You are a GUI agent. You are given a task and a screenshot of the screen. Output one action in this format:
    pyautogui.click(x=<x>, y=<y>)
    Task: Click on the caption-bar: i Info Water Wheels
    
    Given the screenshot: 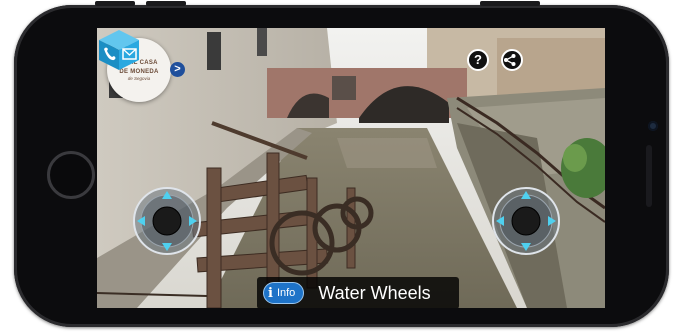 What is the action you would take?
    pyautogui.click(x=358, y=292)
    